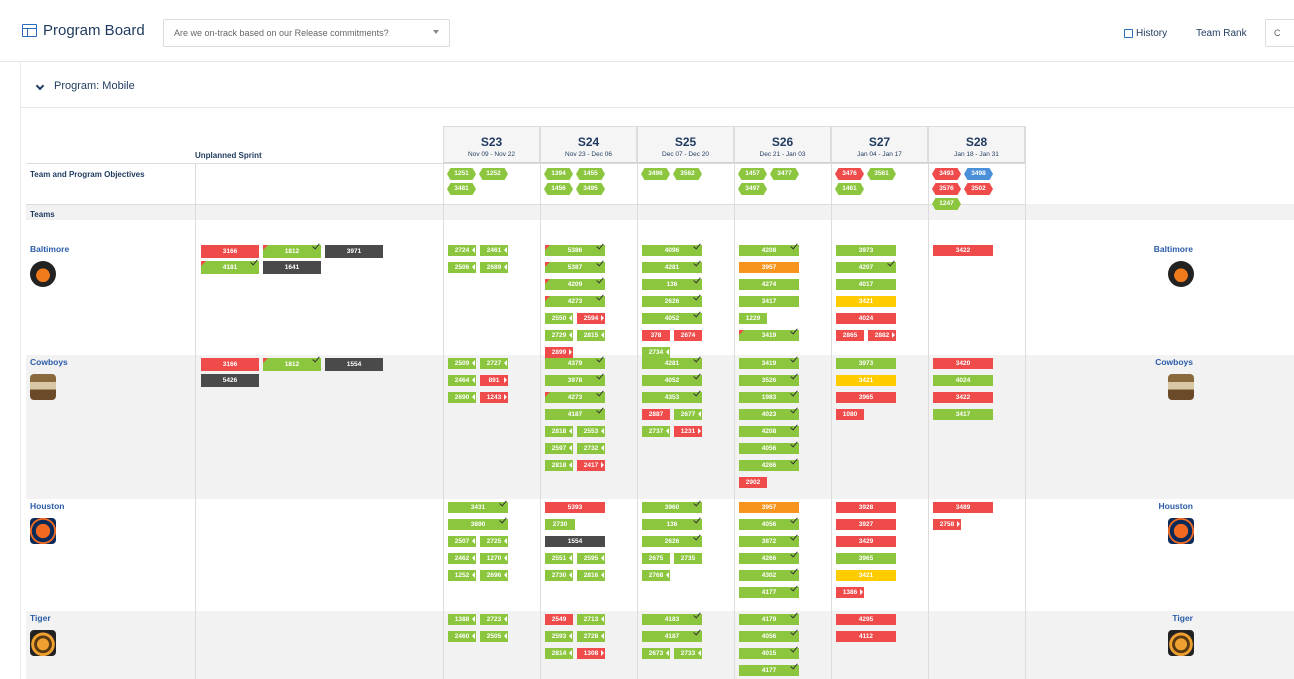  I want to click on team-name-baltimore: Baltimore, so click(49, 249).